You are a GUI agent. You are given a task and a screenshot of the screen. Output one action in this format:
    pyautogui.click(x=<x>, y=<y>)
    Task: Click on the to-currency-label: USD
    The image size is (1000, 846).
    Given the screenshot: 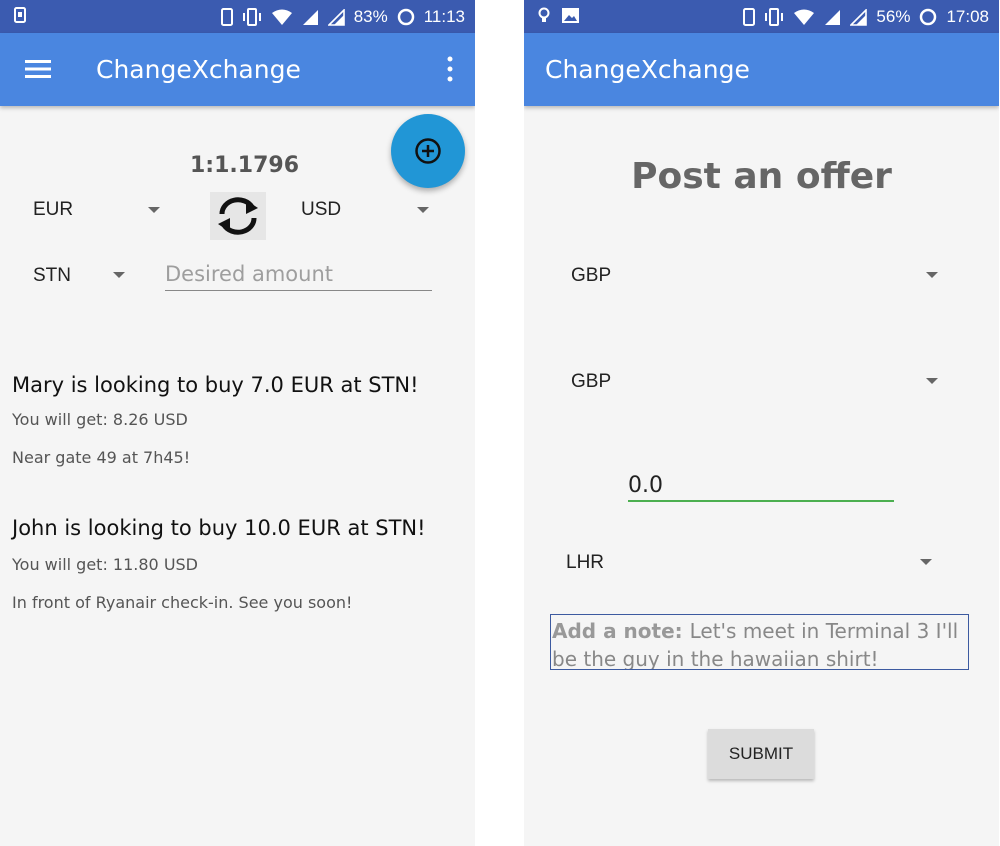 What is the action you would take?
    pyautogui.click(x=321, y=209)
    